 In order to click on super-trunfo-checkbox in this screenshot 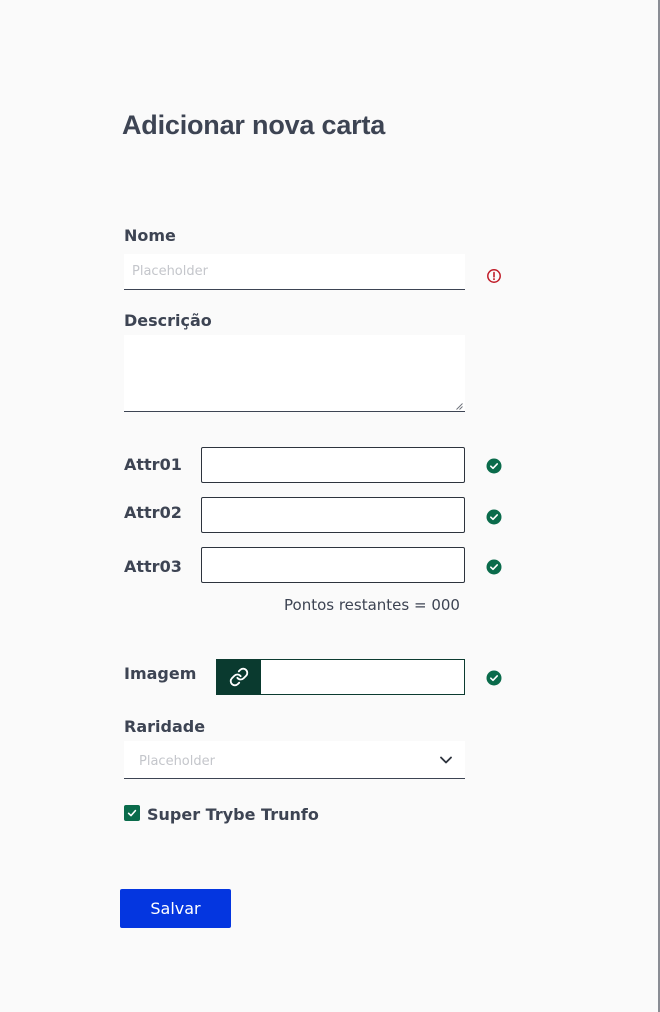, I will do `click(132, 813)`.